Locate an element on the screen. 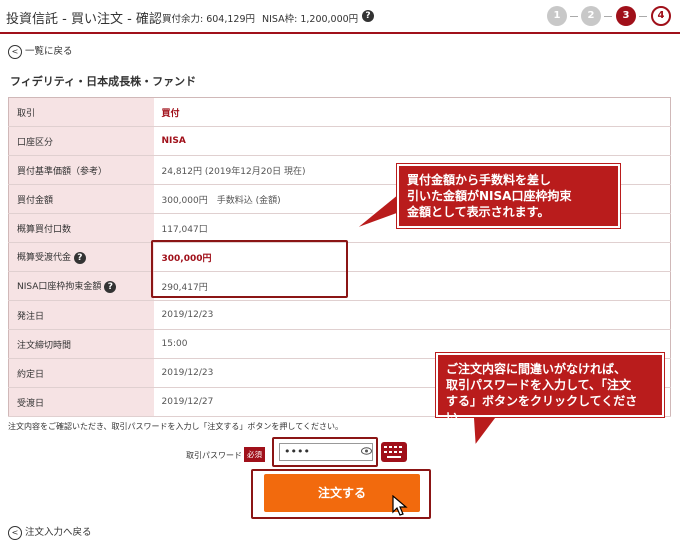  row-label: 取引 is located at coordinates (81, 112).